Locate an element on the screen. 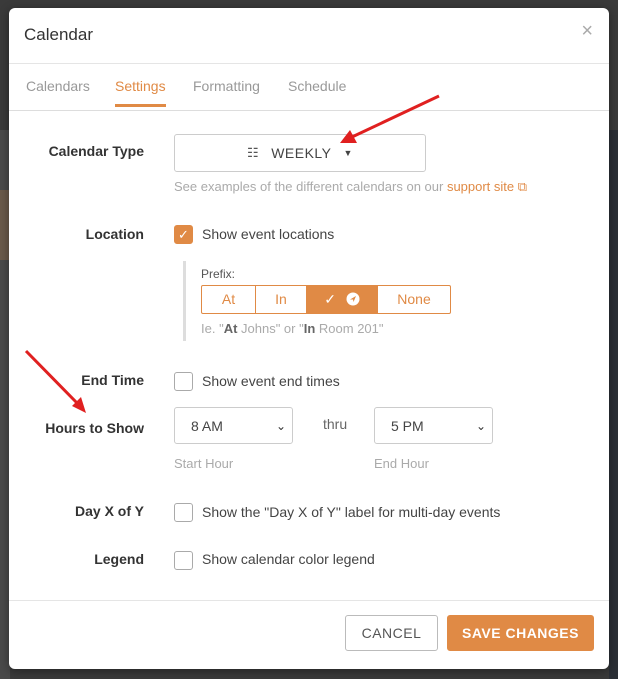 Image resolution: width=618 pixels, height=679 pixels. end-hour-value: 5 PM is located at coordinates (407, 426).